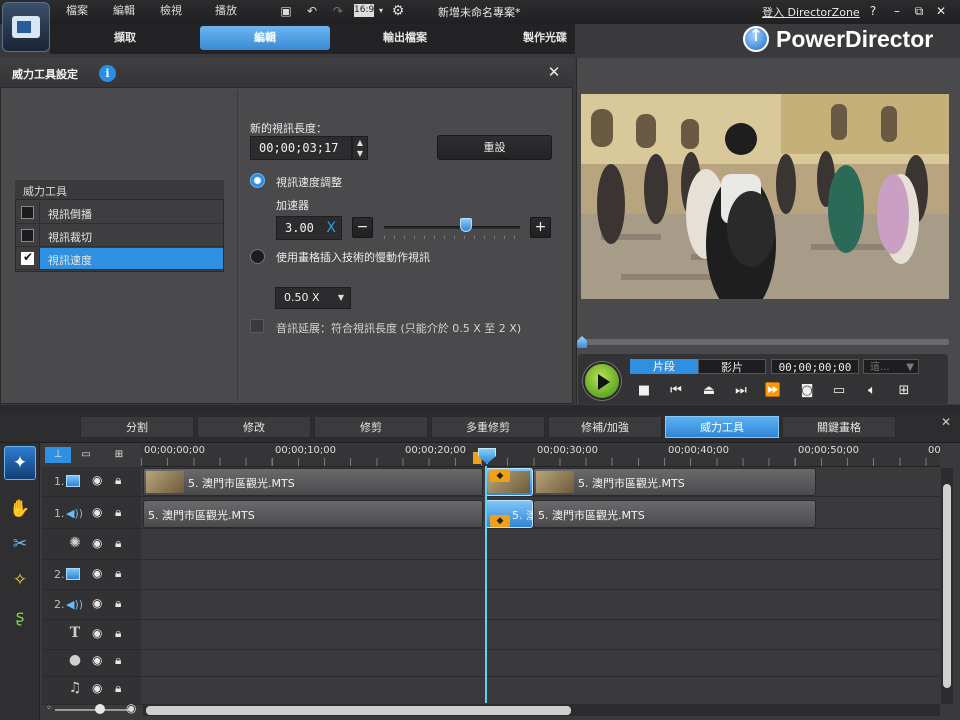 Image resolution: width=960 pixels, height=720 pixels. Describe the element at coordinates (358, 710) in the screenshot. I see `timeline-horizontal-scroll-thumb` at that location.